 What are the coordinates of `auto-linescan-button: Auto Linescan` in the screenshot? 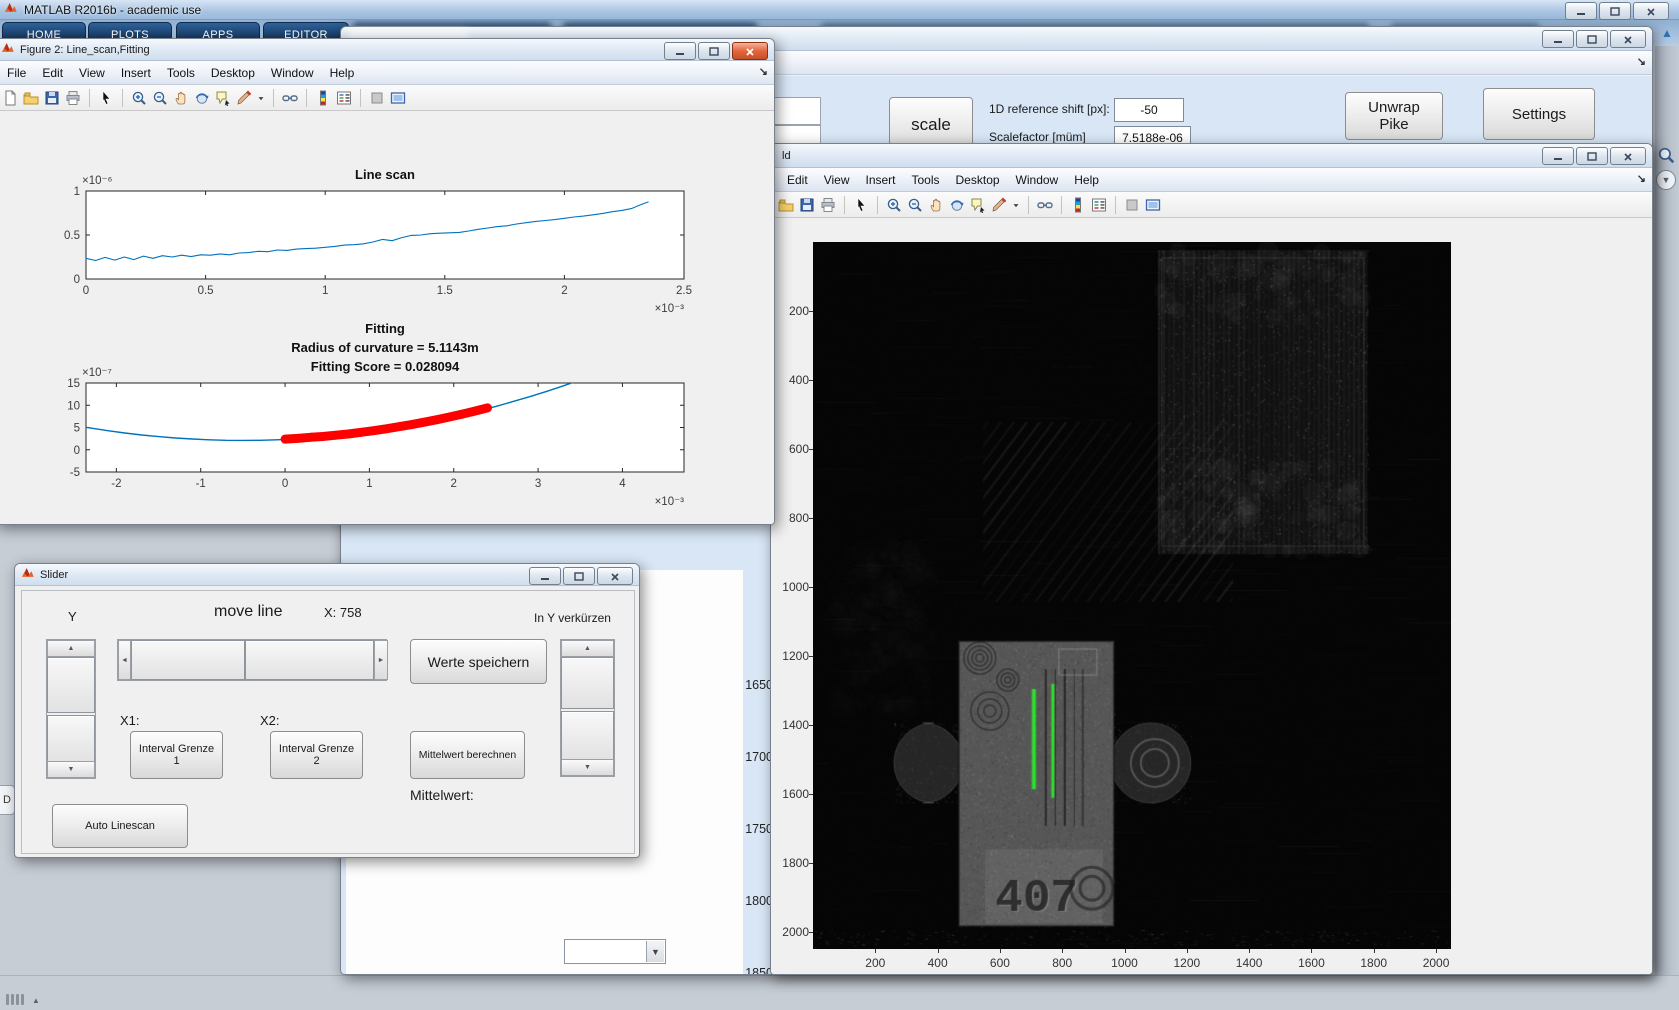 It's located at (120, 826).